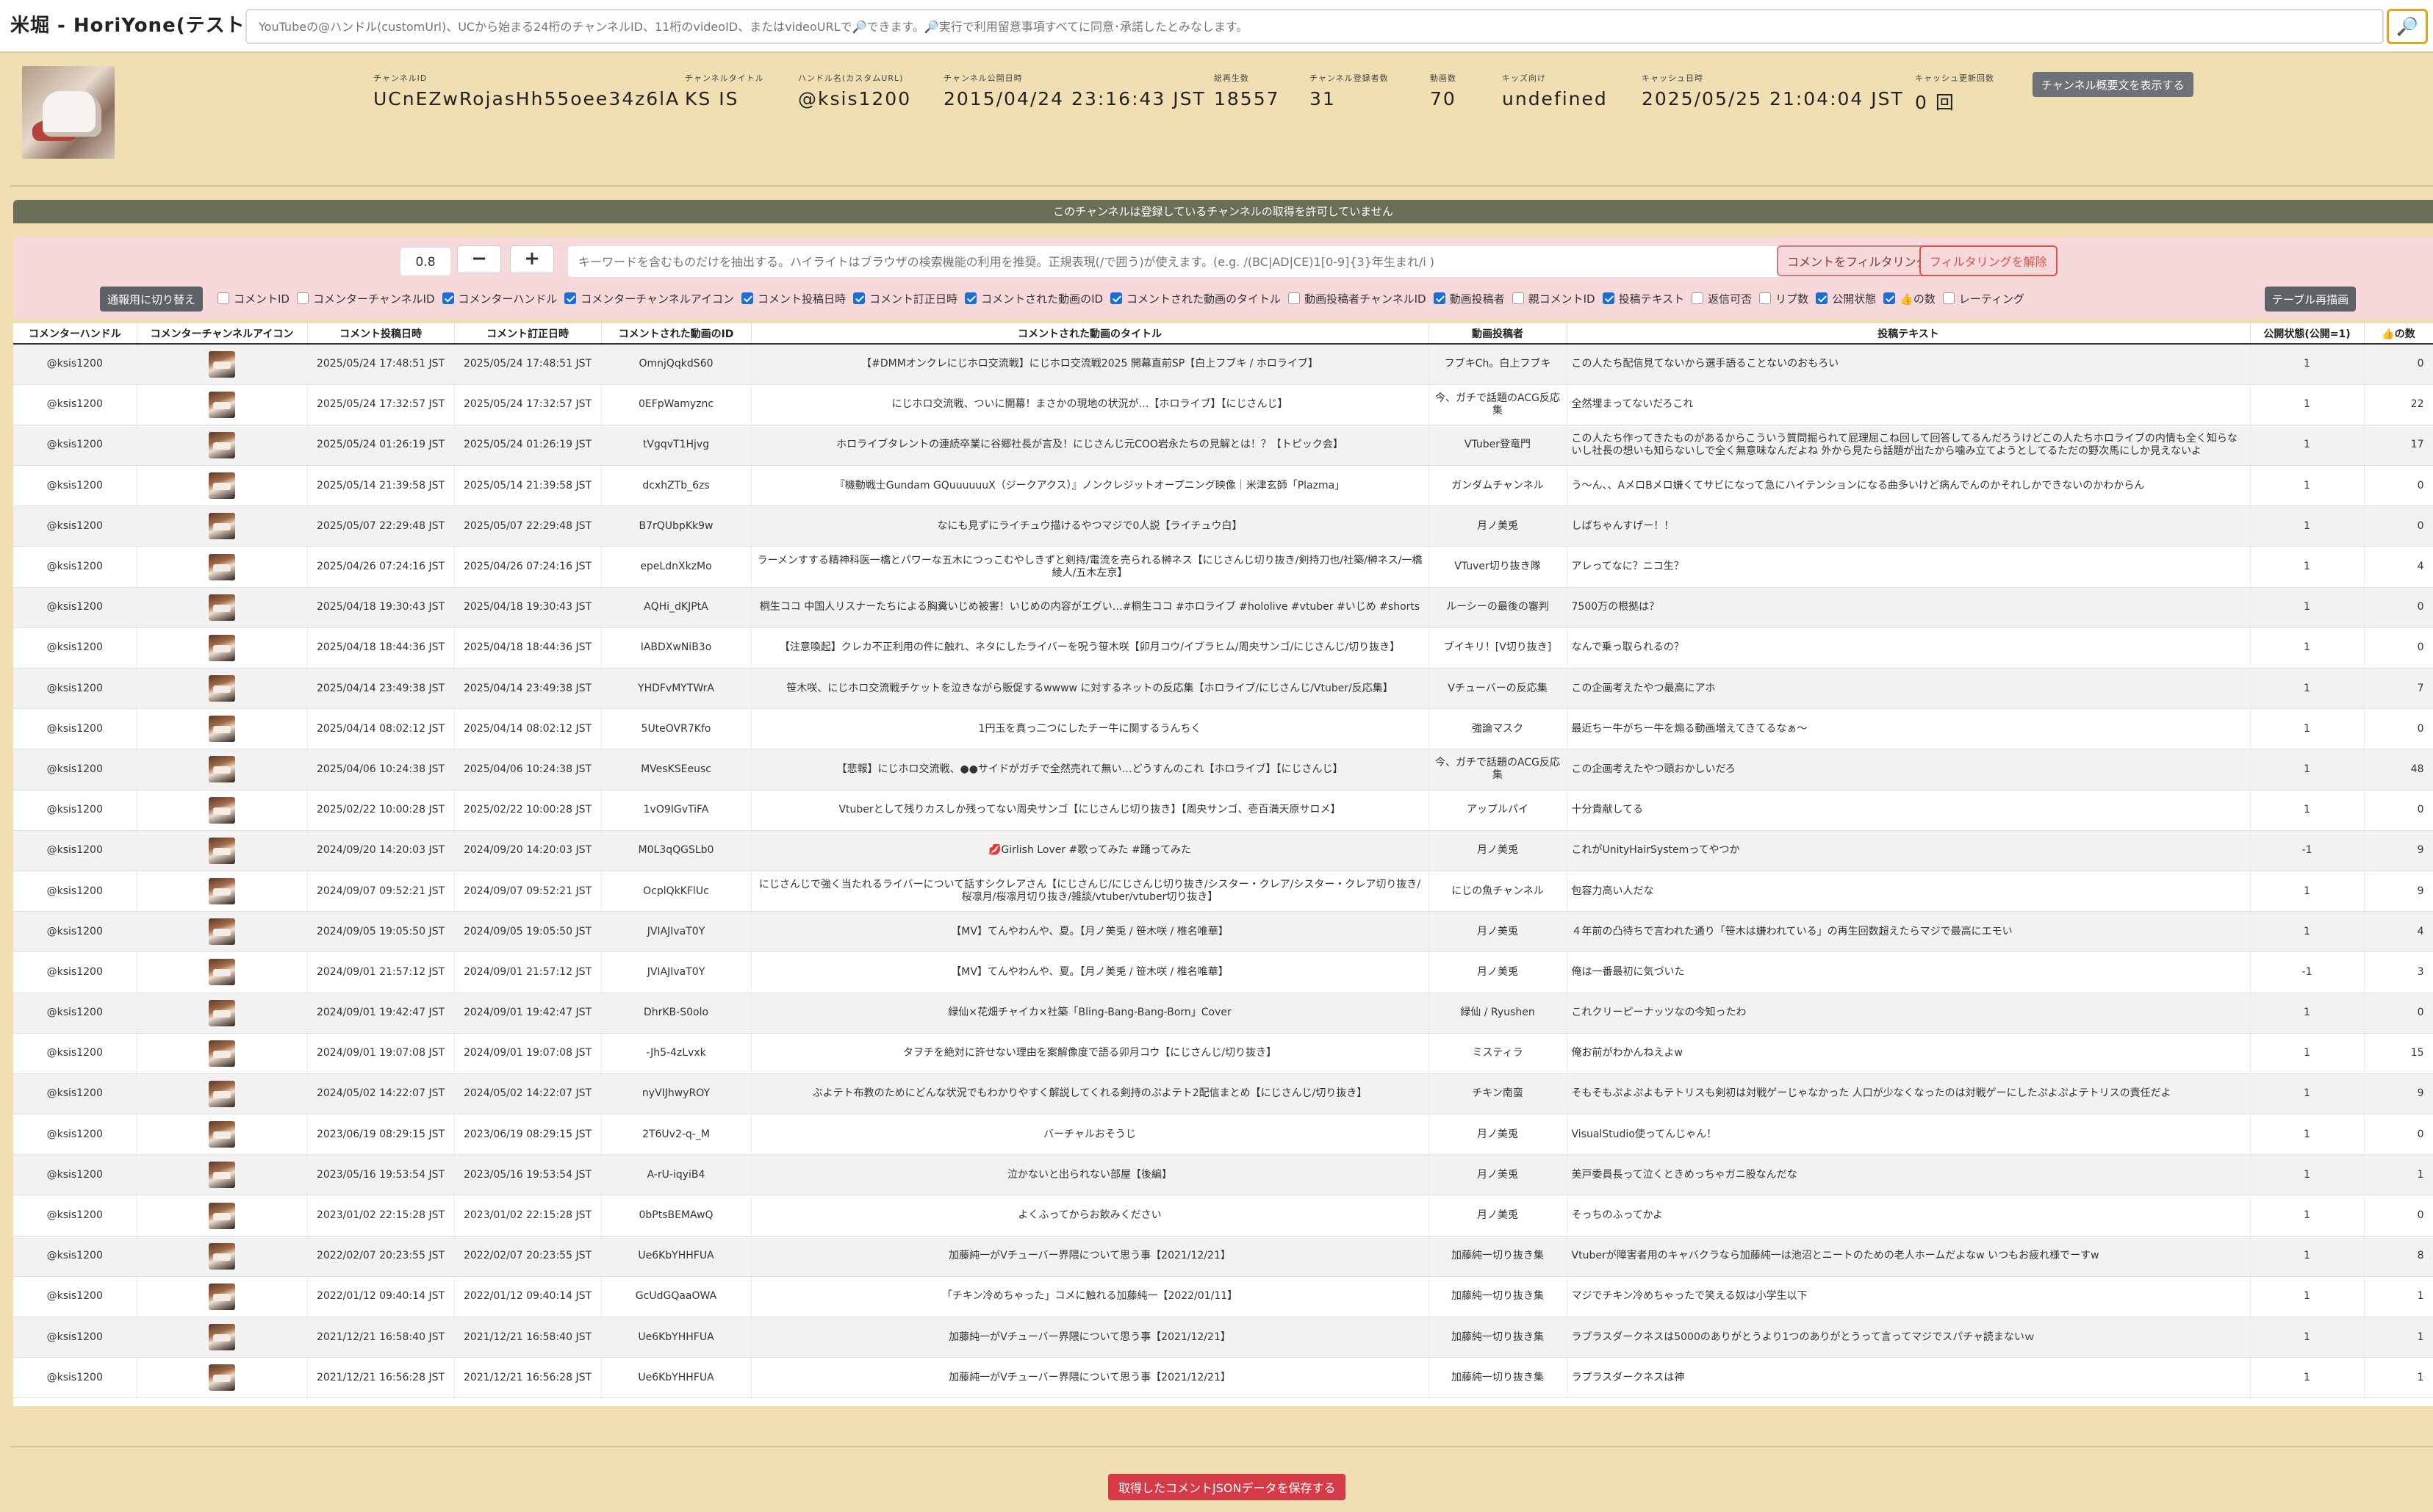 The height and width of the screenshot is (1512, 2433). Describe the element at coordinates (905, 299) in the screenshot. I see `column-toggle: コメント訂正日時` at that location.